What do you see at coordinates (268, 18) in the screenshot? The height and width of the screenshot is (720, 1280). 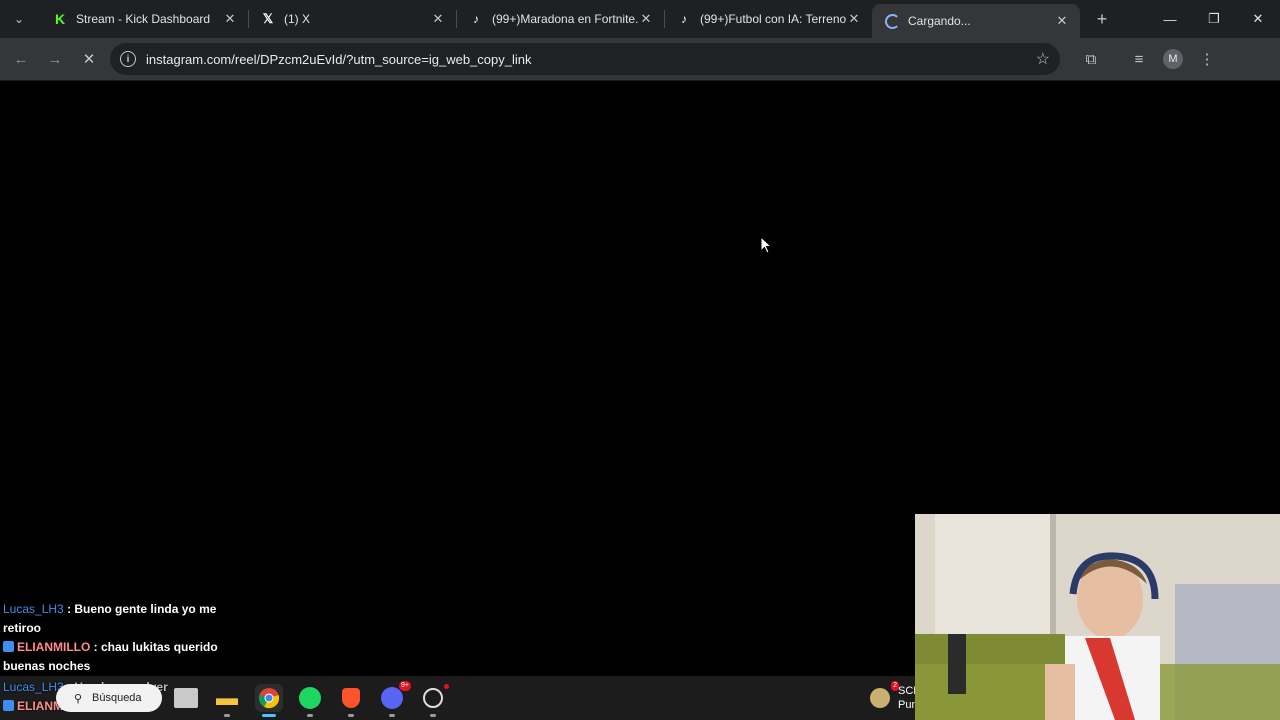 I see `x-icon: 𝕏` at bounding box center [268, 18].